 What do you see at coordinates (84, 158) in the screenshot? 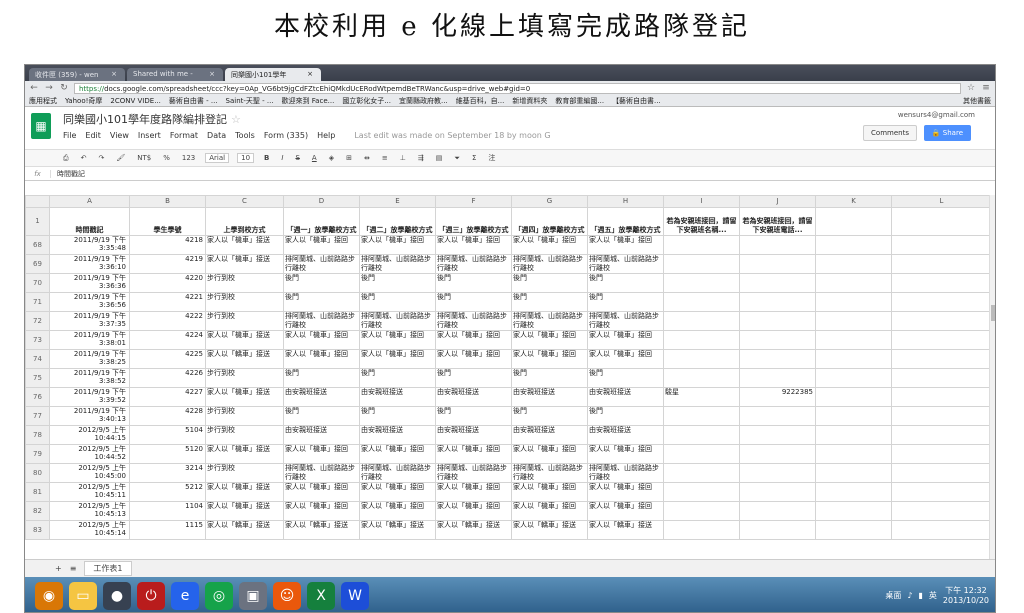
I see `undo-icon: ↶` at bounding box center [84, 158].